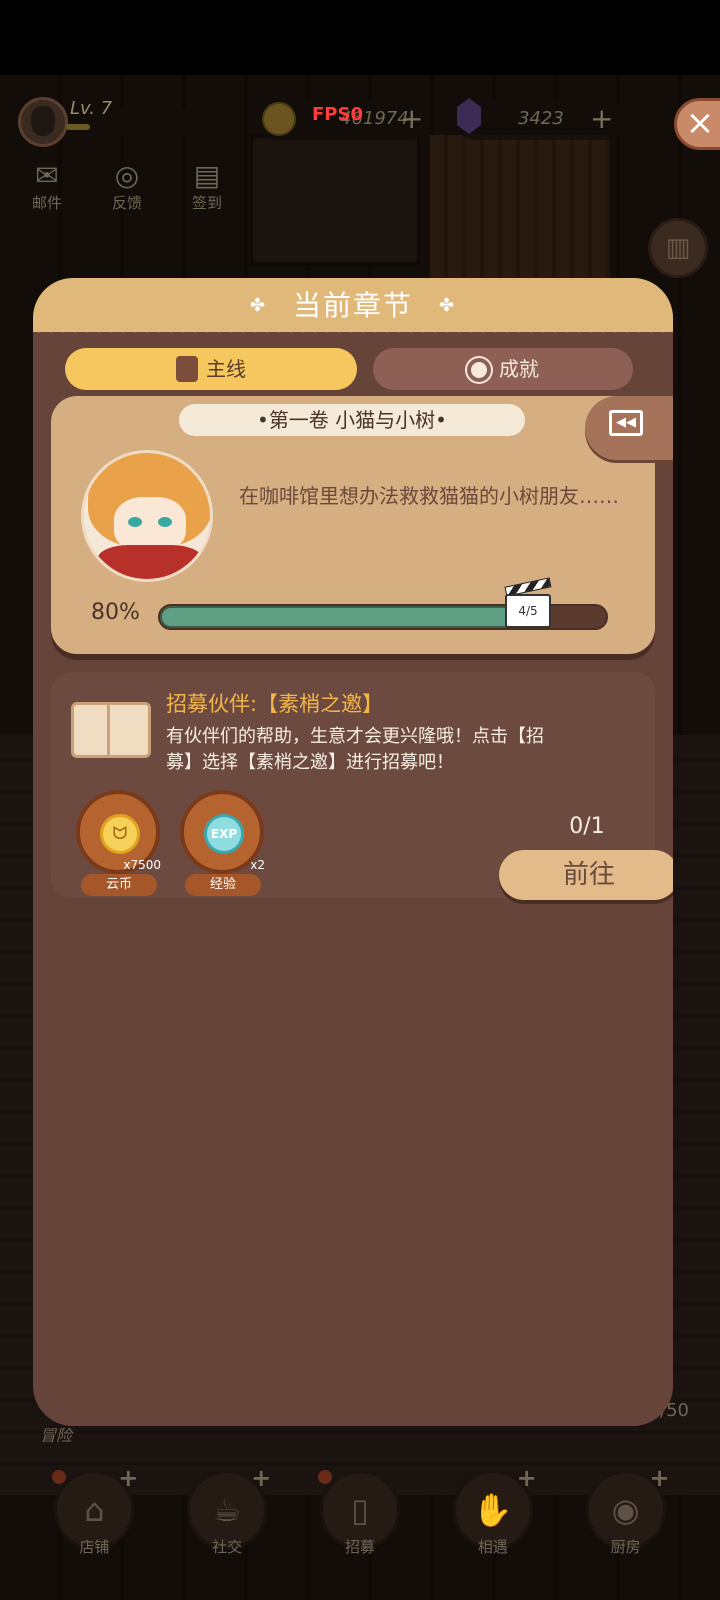  What do you see at coordinates (337, 114) in the screenshot?
I see `fps-counter: FPS0` at bounding box center [337, 114].